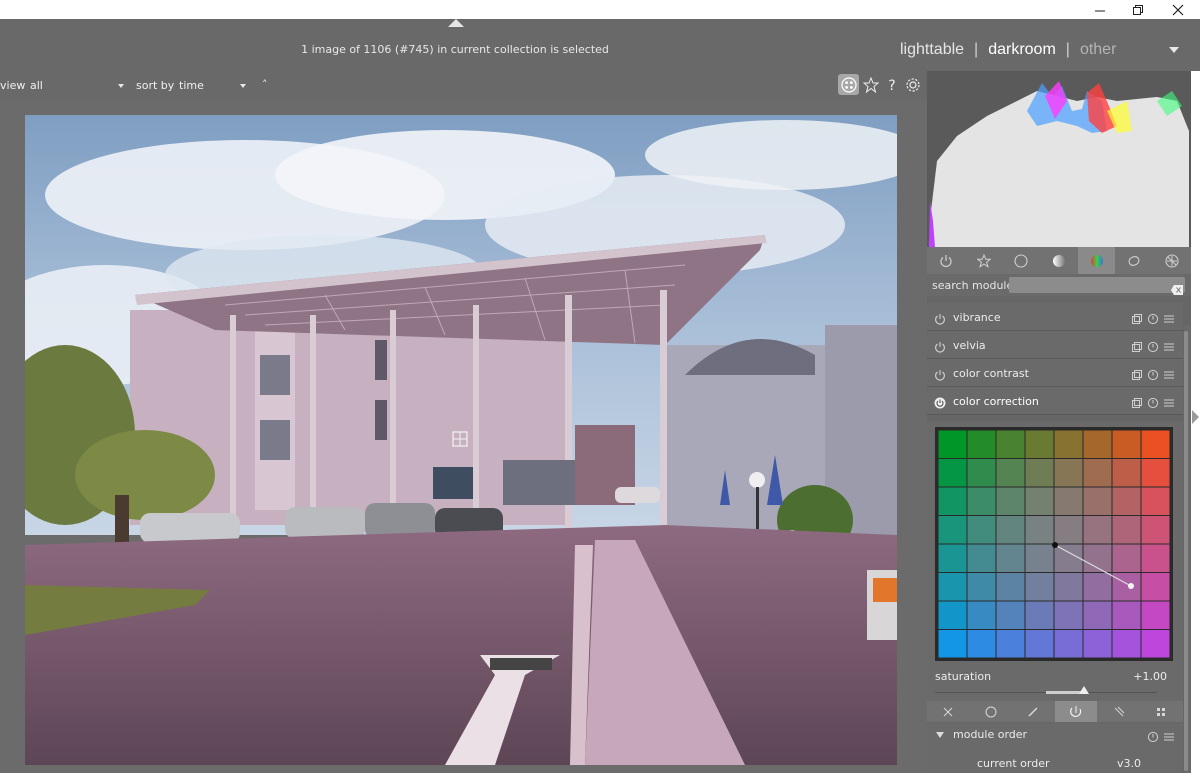 This screenshot has height=773, width=1200. Describe the element at coordinates (1177, 289) in the screenshot. I see `clear-icon` at that location.